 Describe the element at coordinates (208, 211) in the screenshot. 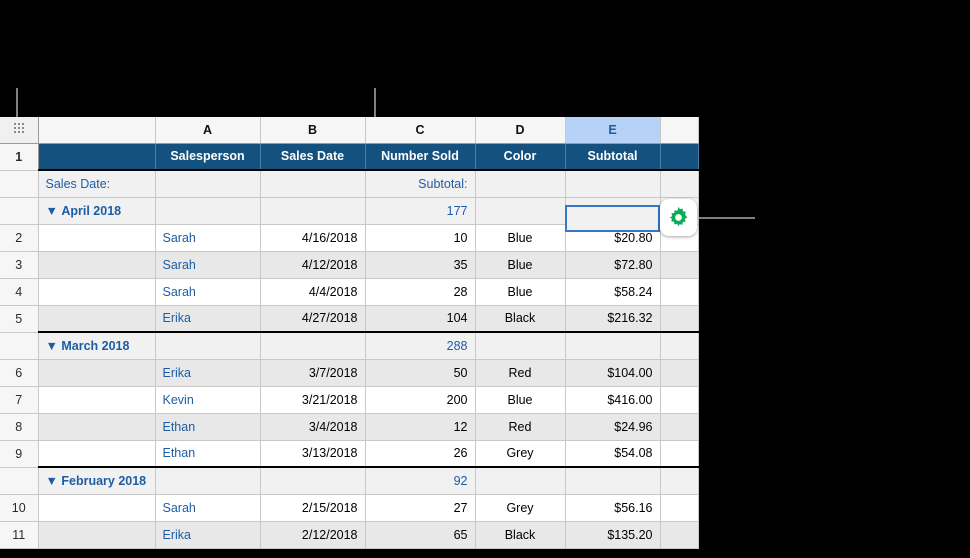

I see `group-april-cell-a` at that location.